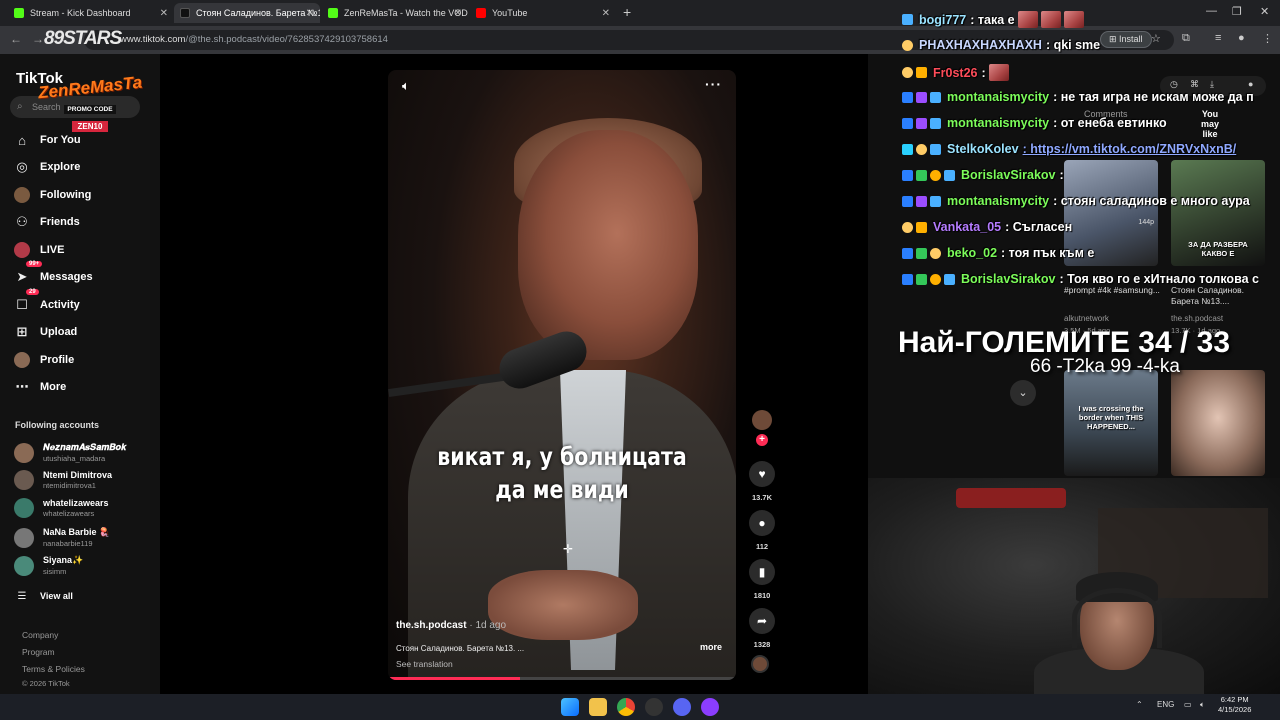  I want to click on nav-explore: ◎ Explore, so click(47, 167).